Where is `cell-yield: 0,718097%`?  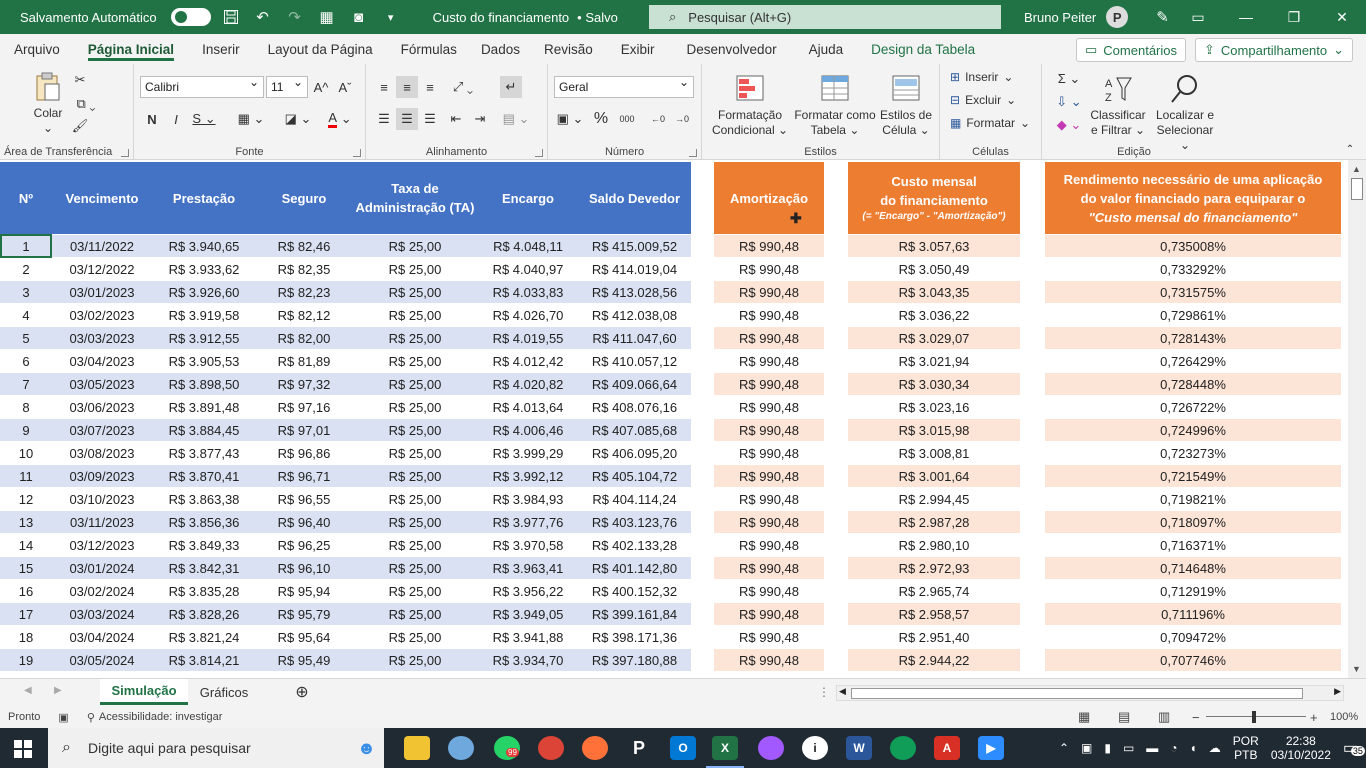
cell-yield: 0,718097% is located at coordinates (1193, 522).